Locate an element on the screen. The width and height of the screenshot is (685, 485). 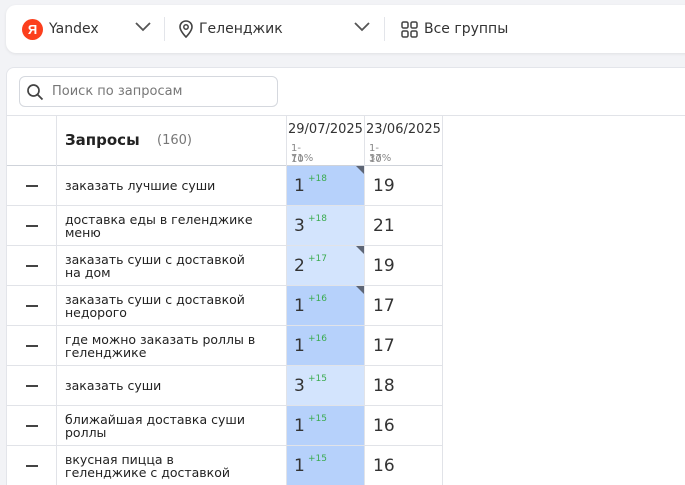
groups-select: Все группы is located at coordinates (454, 29).